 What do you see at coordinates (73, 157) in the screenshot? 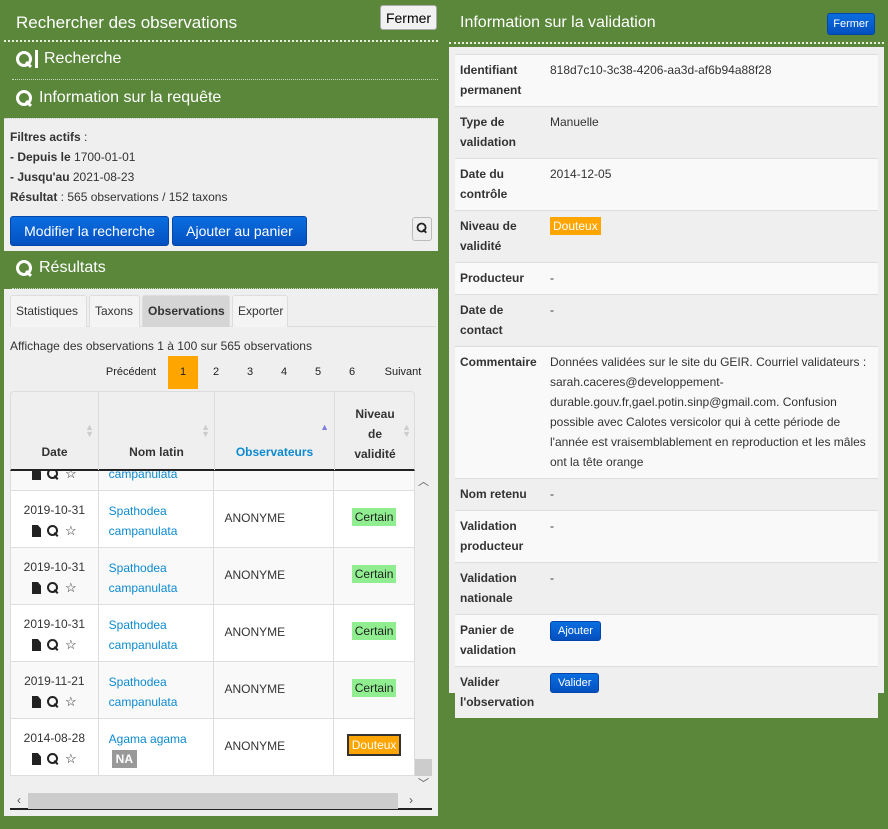
I see `filter-since: - Depuis le 1700-01-01` at bounding box center [73, 157].